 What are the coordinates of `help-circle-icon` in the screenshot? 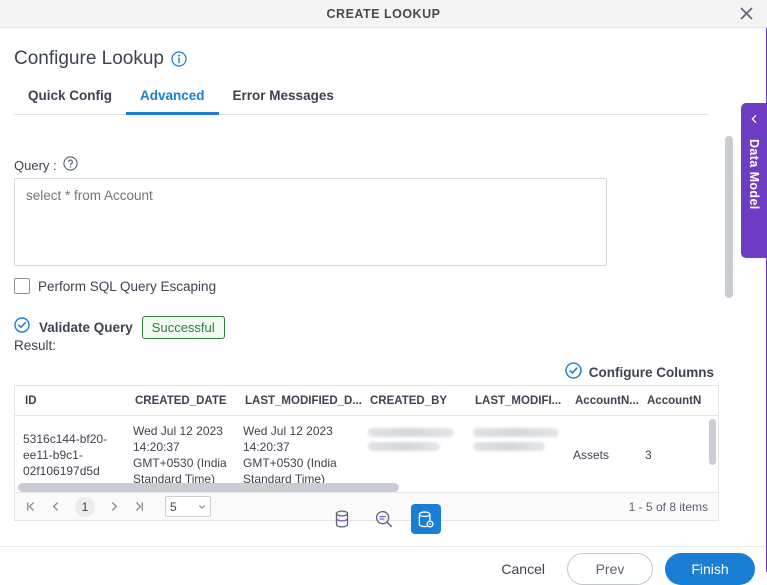 It's located at (70, 165).